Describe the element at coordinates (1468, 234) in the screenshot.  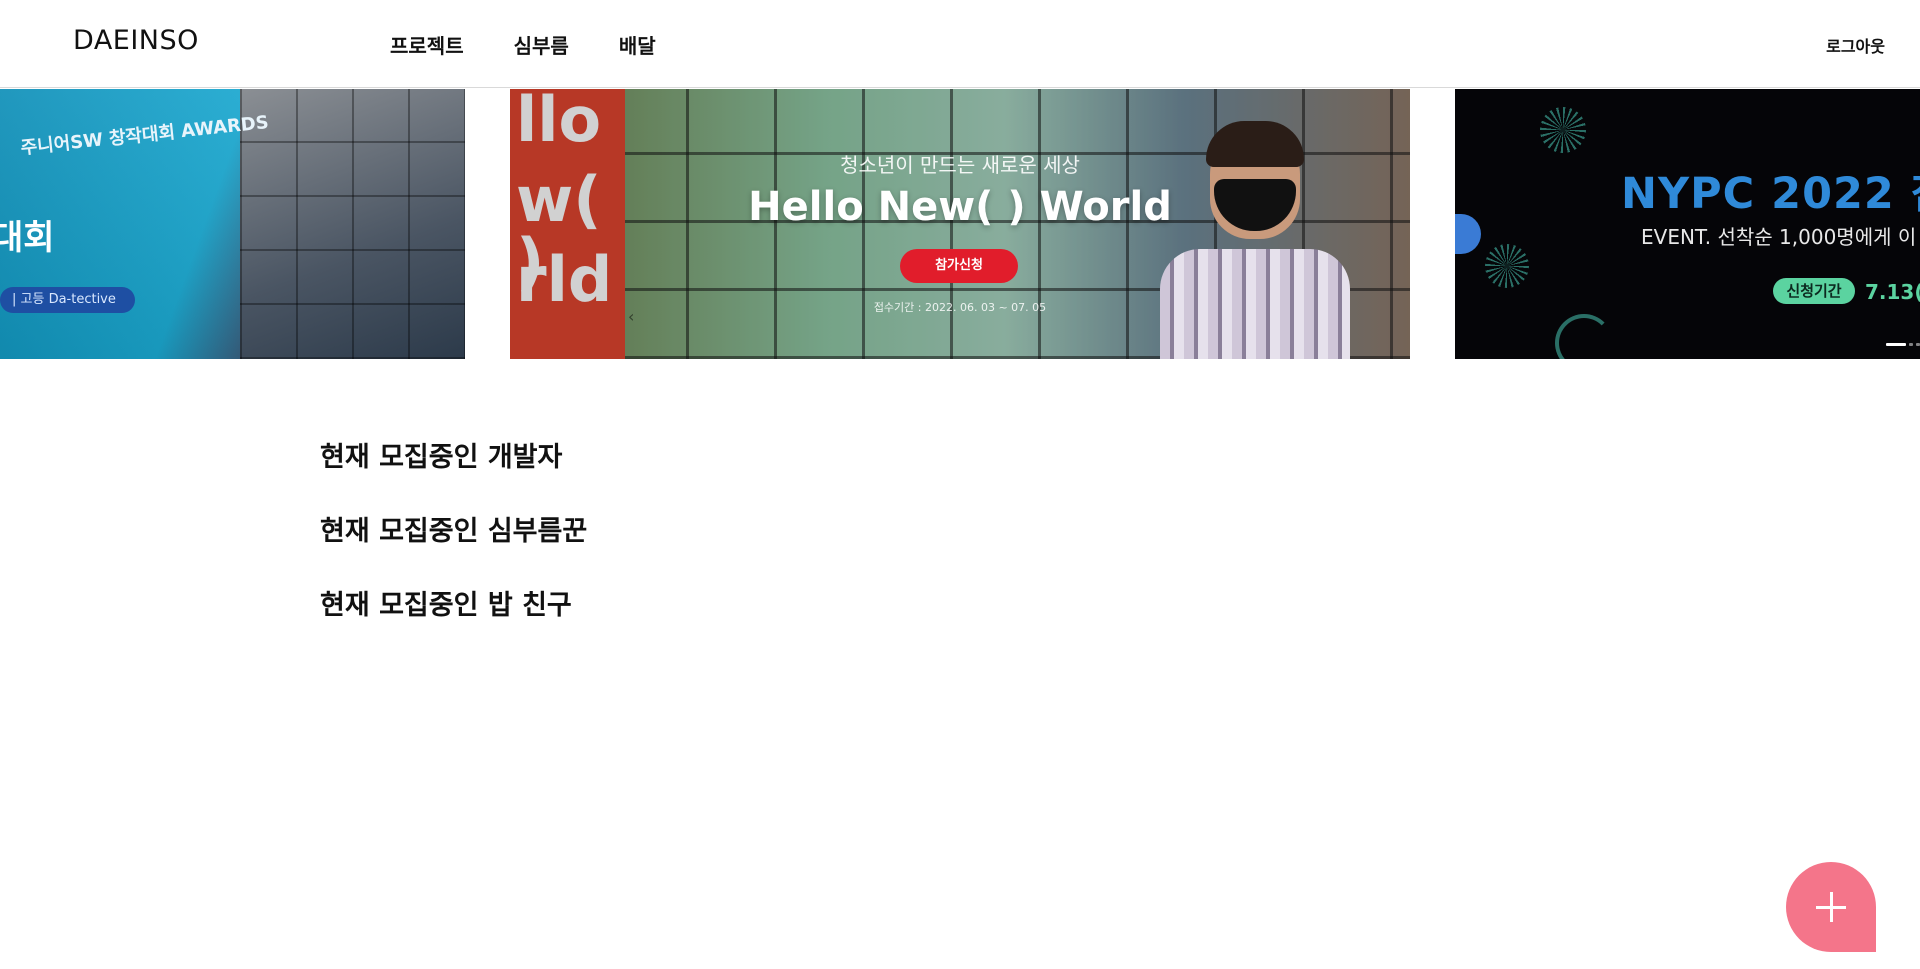
I see `decor-blob` at that location.